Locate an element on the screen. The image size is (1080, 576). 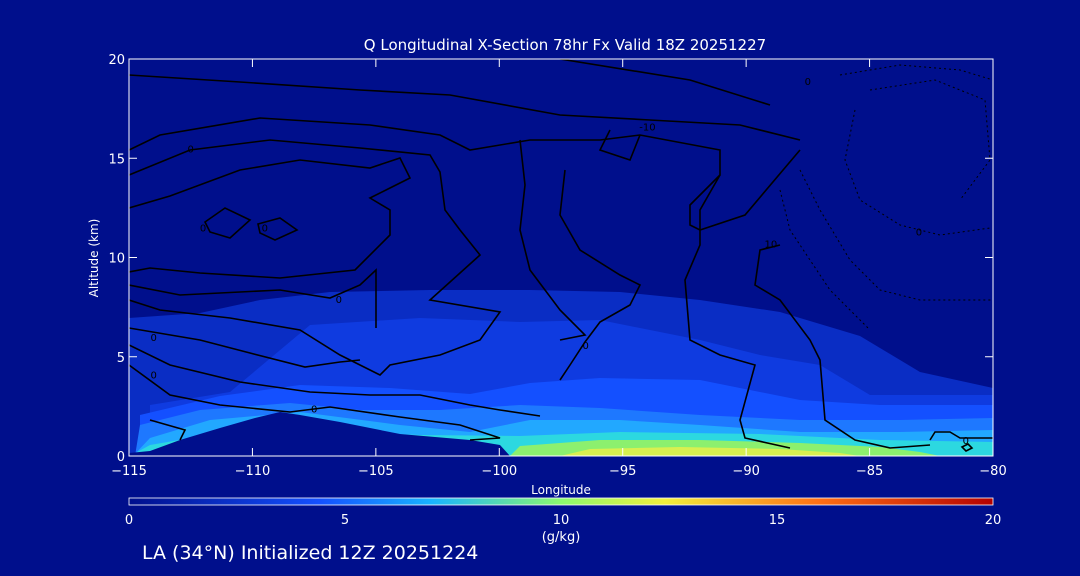
y-axis-label: Altitude (km) is located at coordinates (94, 258).